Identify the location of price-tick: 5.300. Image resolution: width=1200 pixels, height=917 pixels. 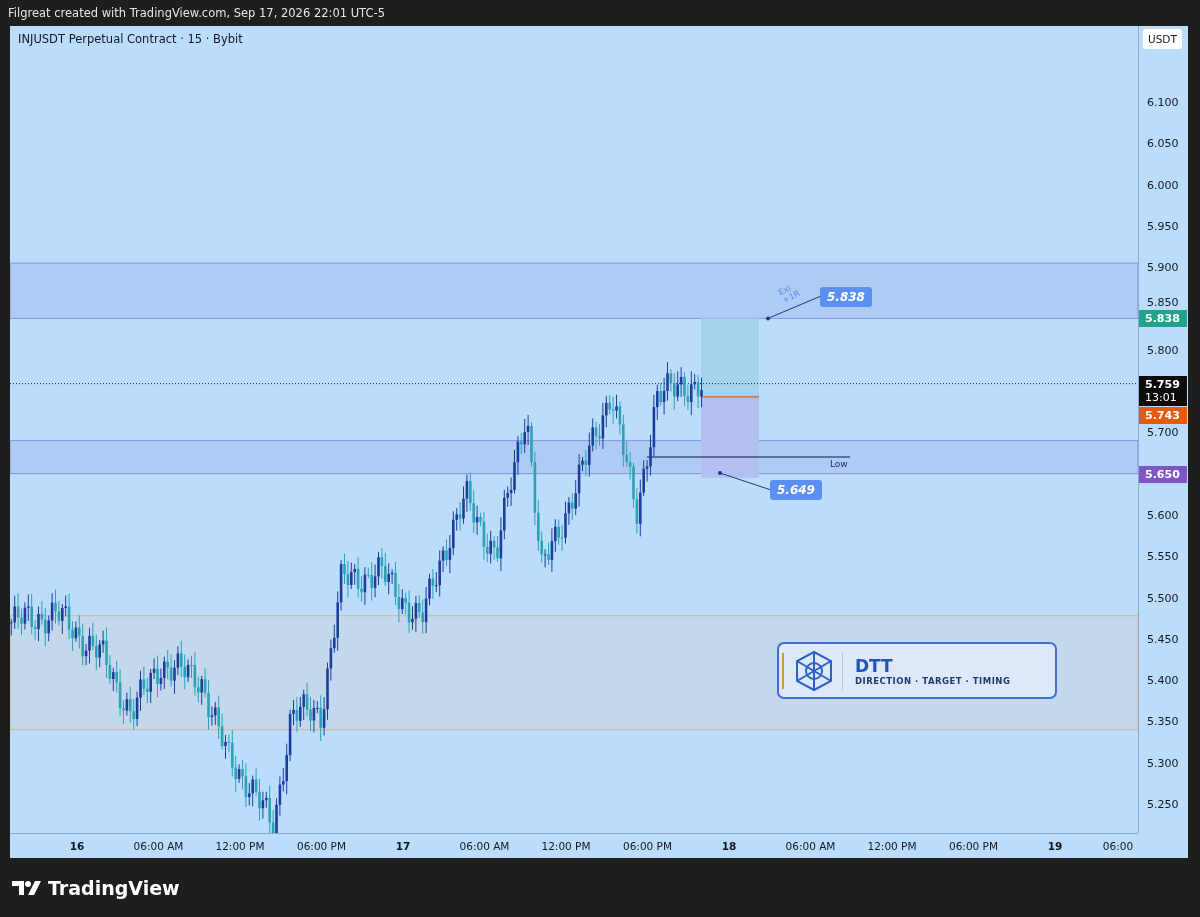
(1163, 763).